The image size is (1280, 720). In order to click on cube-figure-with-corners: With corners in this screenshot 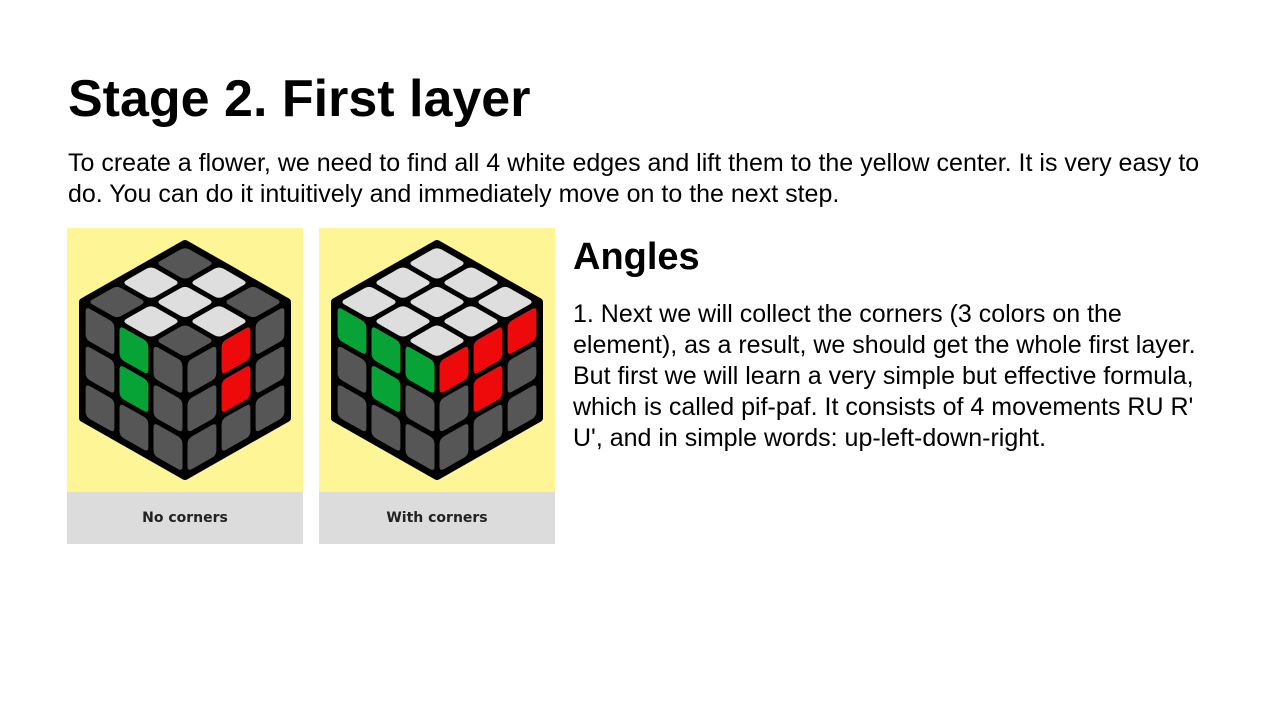, I will do `click(437, 386)`.